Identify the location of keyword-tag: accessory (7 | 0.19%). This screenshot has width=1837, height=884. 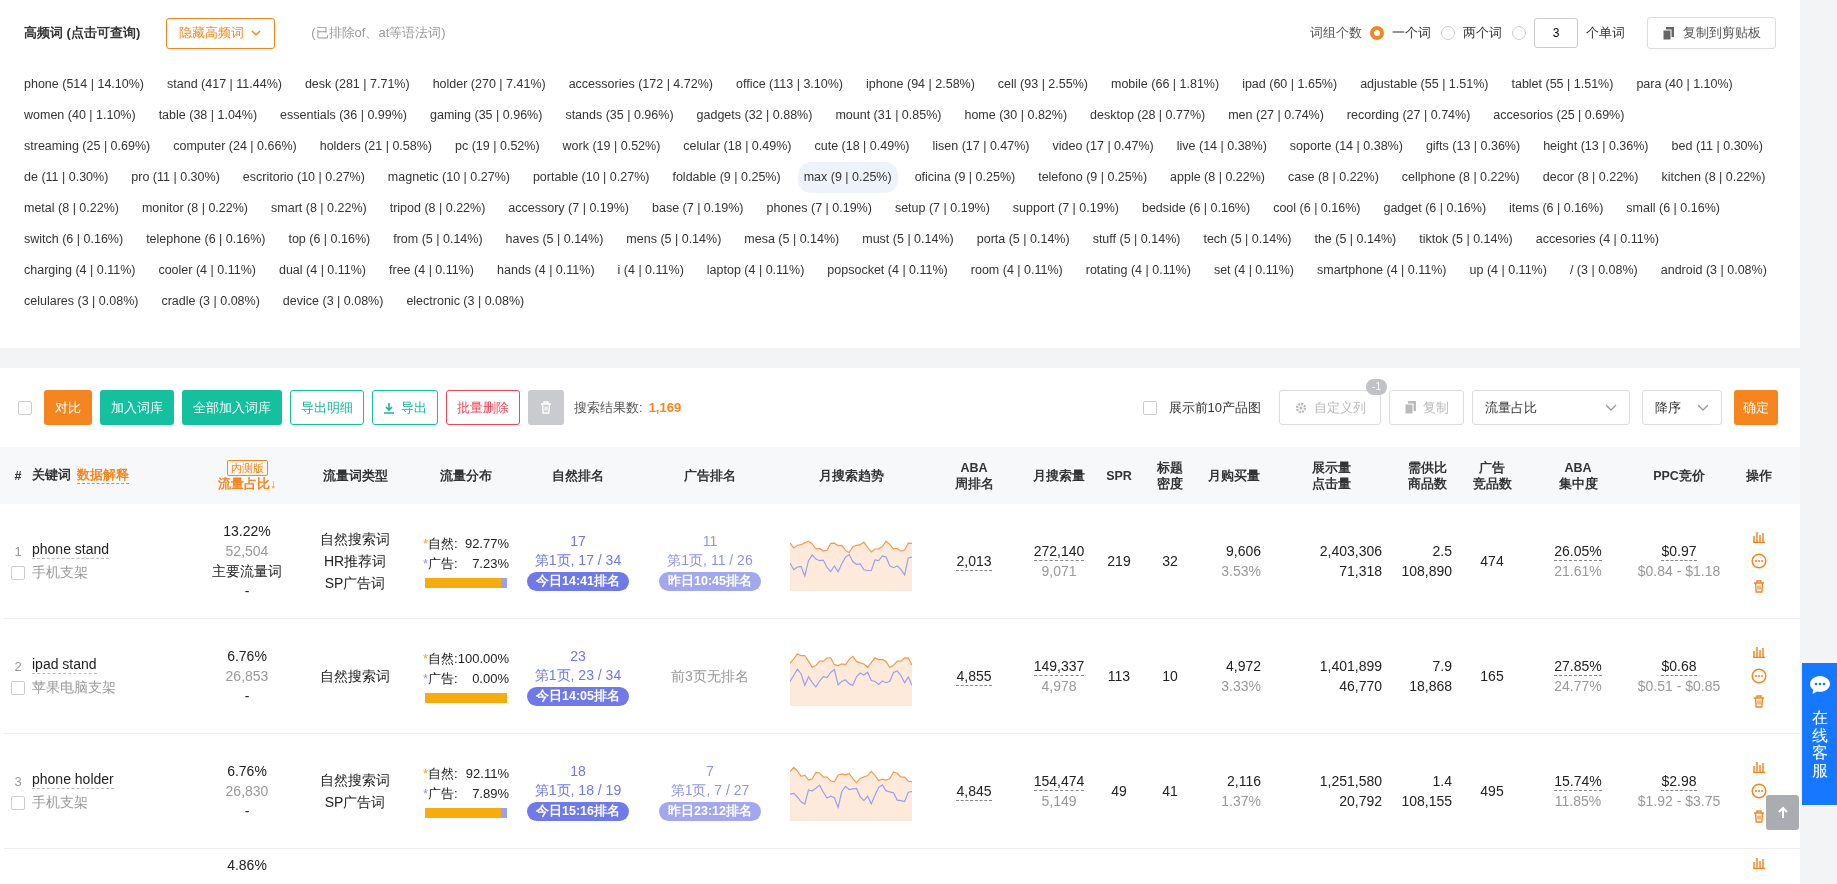
(568, 208).